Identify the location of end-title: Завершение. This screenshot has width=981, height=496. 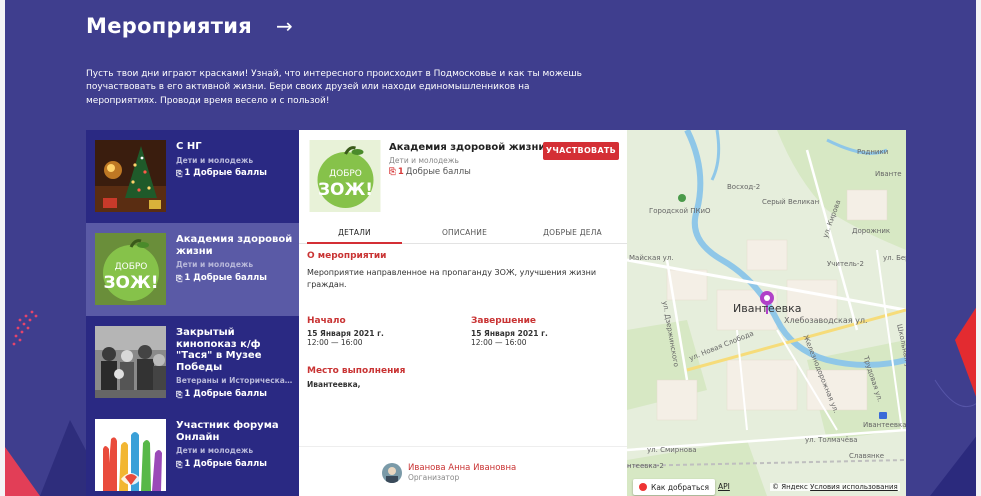
(503, 321).